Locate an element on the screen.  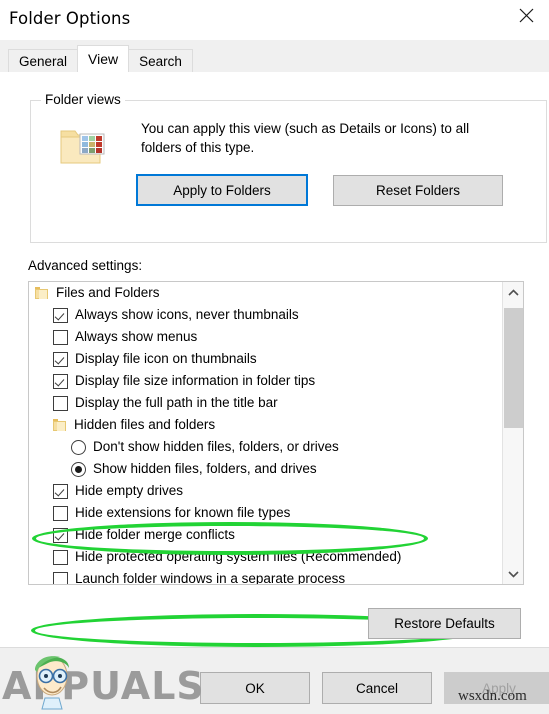
chevron-up-icon is located at coordinates (513, 292).